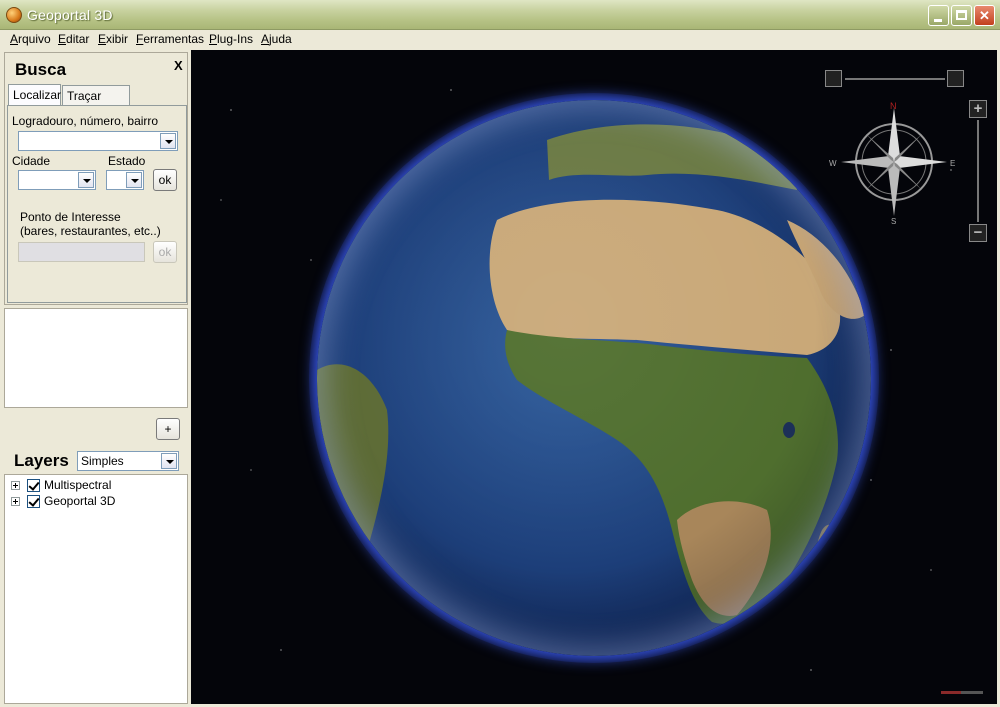 The height and width of the screenshot is (707, 1000). I want to click on minimize-button, so click(938, 15).